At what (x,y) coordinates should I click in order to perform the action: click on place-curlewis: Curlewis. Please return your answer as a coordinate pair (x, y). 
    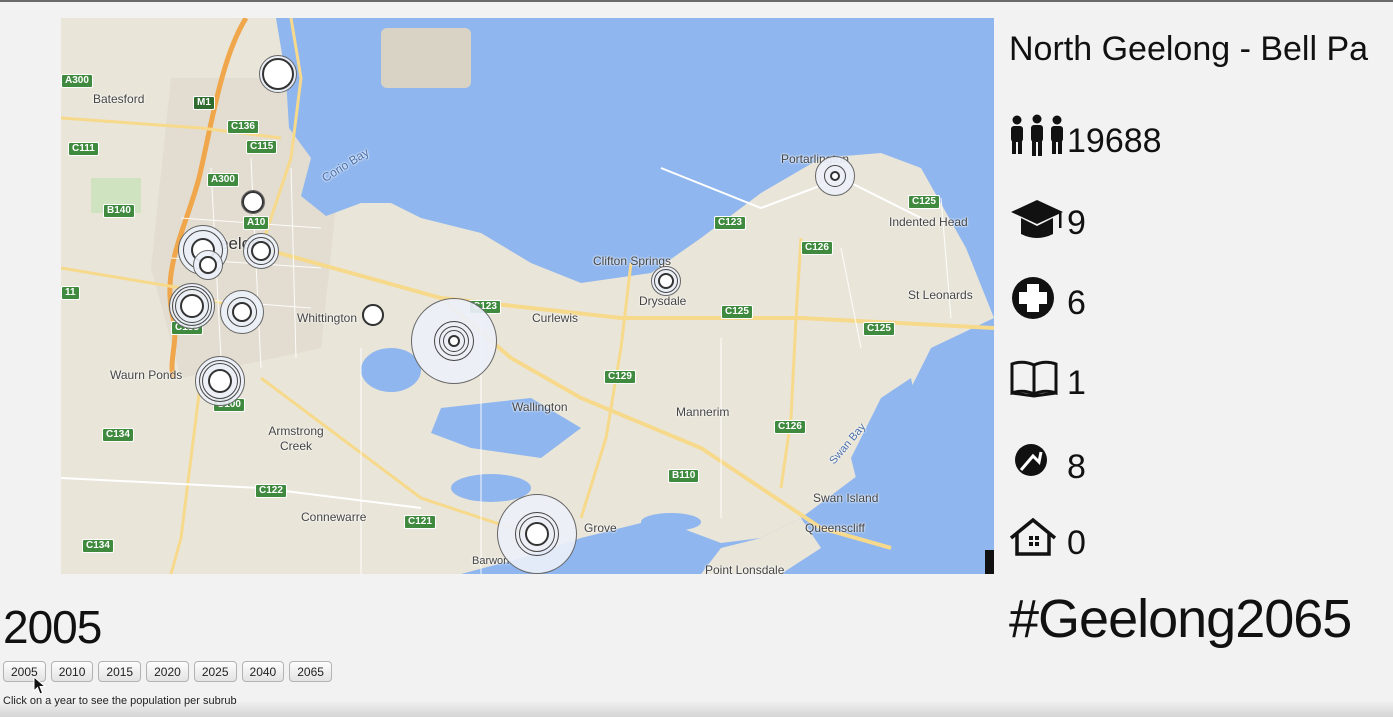
    Looking at the image, I should click on (555, 318).